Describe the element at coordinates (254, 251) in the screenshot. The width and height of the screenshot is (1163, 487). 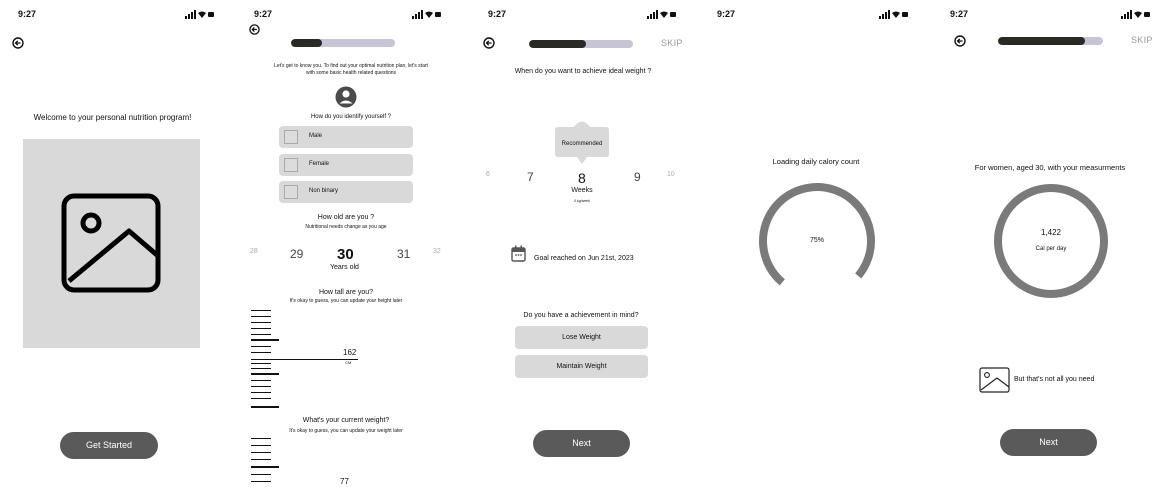
I see `age-option: 28` at that location.